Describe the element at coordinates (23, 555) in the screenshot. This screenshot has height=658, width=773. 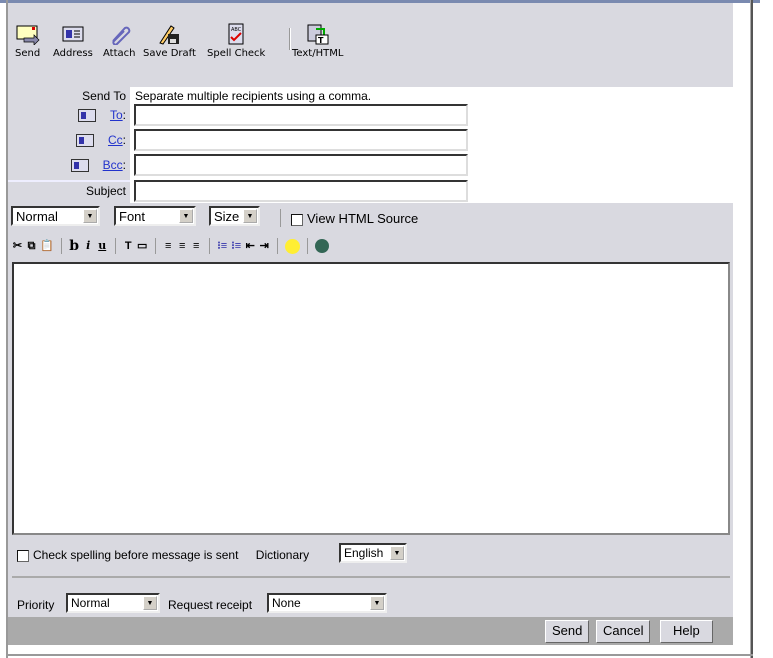
I see `check-spelling-checkbox` at that location.